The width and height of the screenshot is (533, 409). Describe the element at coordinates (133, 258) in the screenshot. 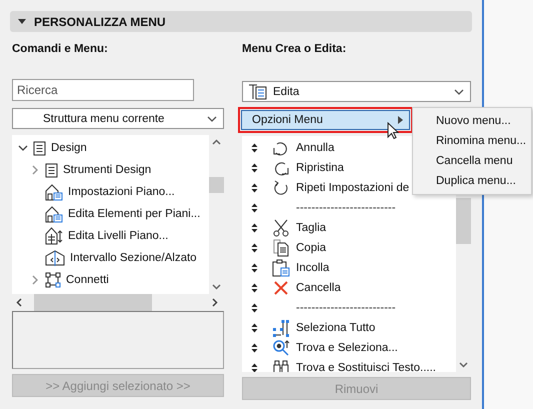

I see `tree-item-label: Intervallo Sezione/Alzato` at that location.